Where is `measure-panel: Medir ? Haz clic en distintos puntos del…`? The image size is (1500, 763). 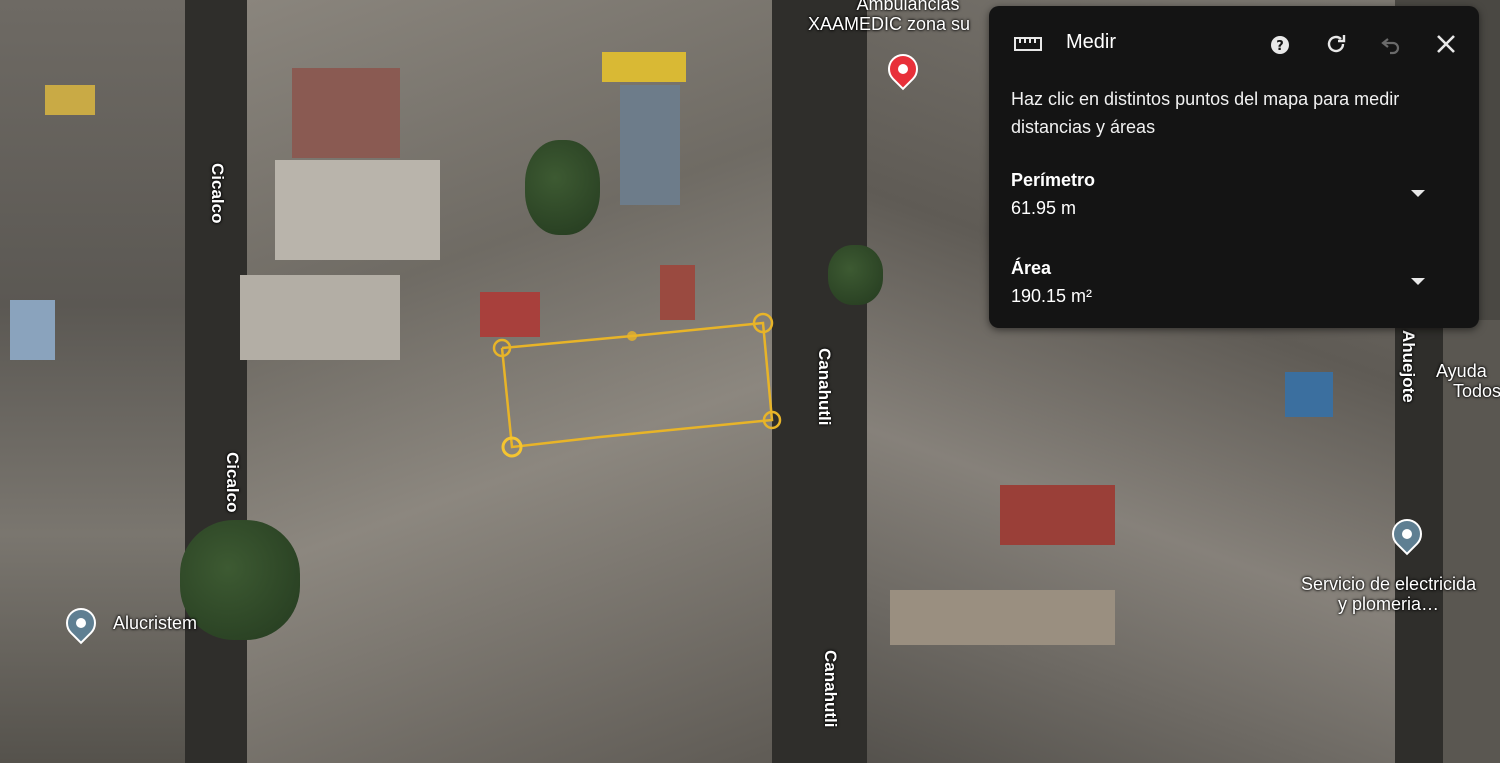 measure-panel: Medir ? Haz clic en distintos puntos del… is located at coordinates (1234, 167).